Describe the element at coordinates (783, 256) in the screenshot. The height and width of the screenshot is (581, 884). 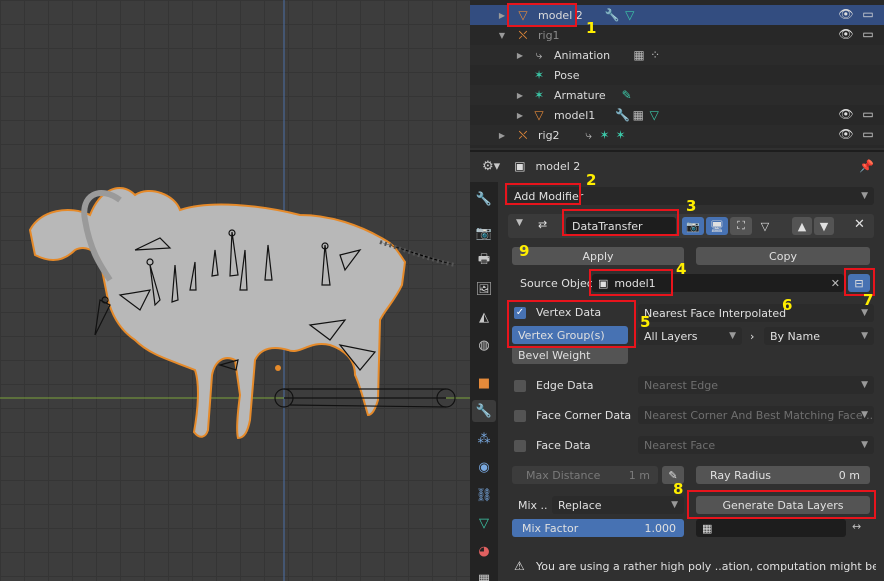
I see `copy-button: Copy` at that location.